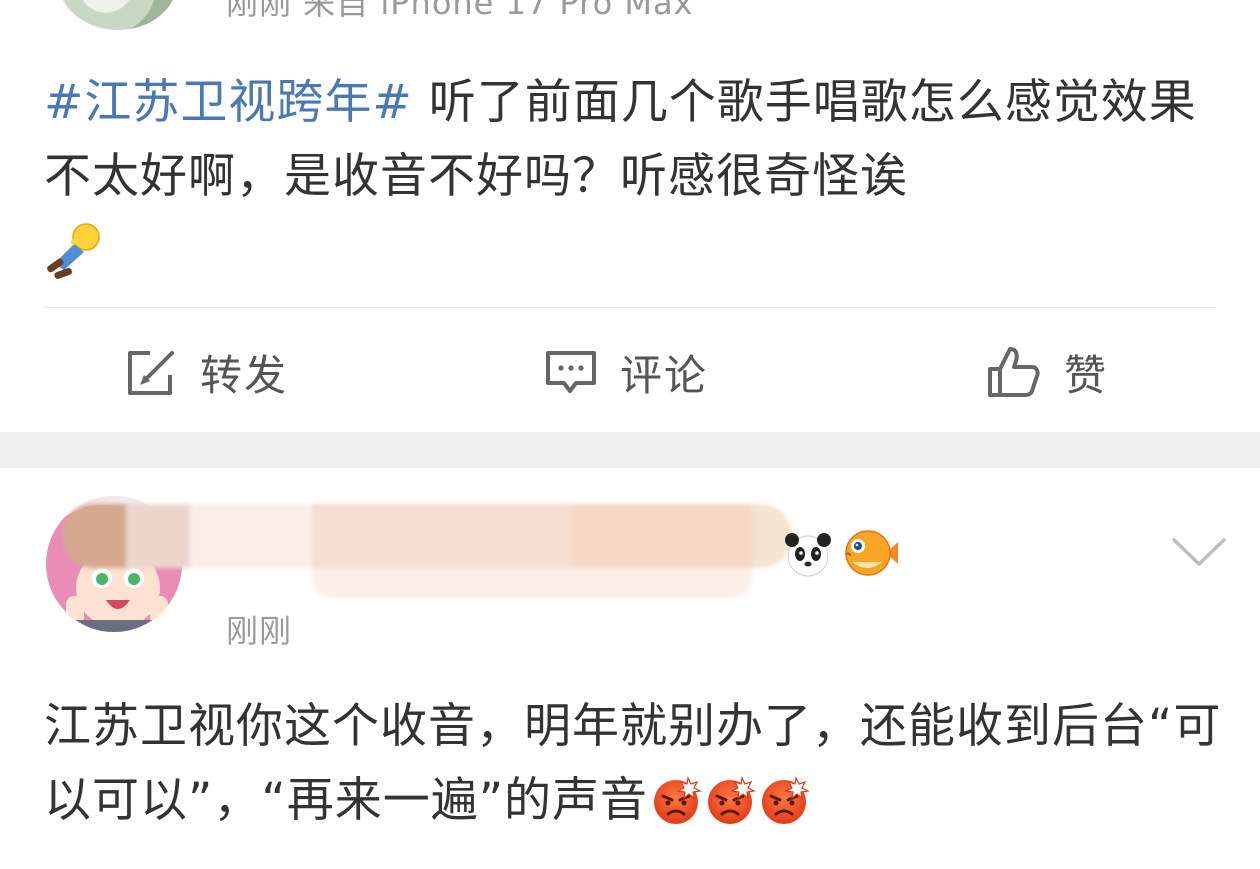  Describe the element at coordinates (1086, 375) in the screenshot. I see `like-label: 赞` at that location.